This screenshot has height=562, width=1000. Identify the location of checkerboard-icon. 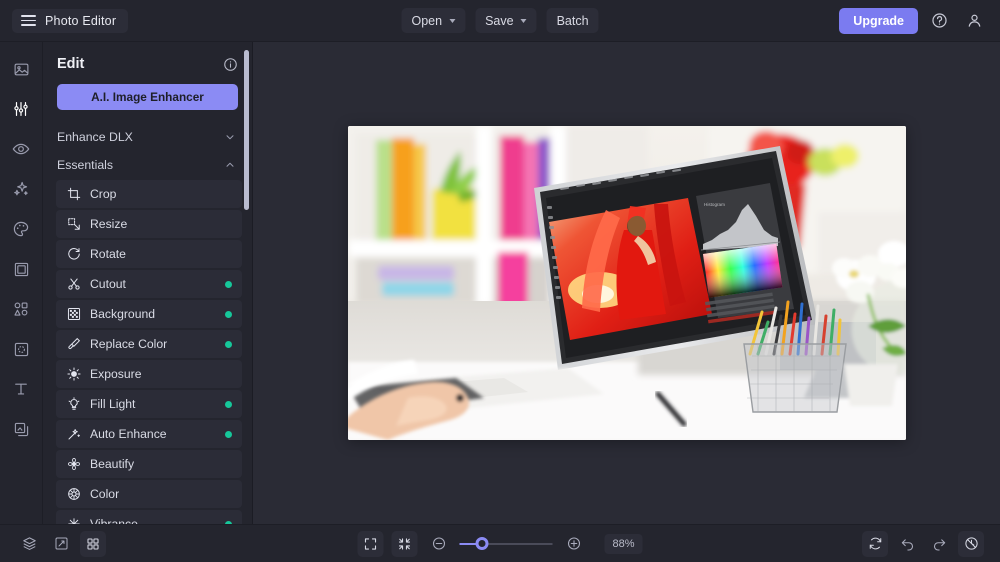
(73, 314).